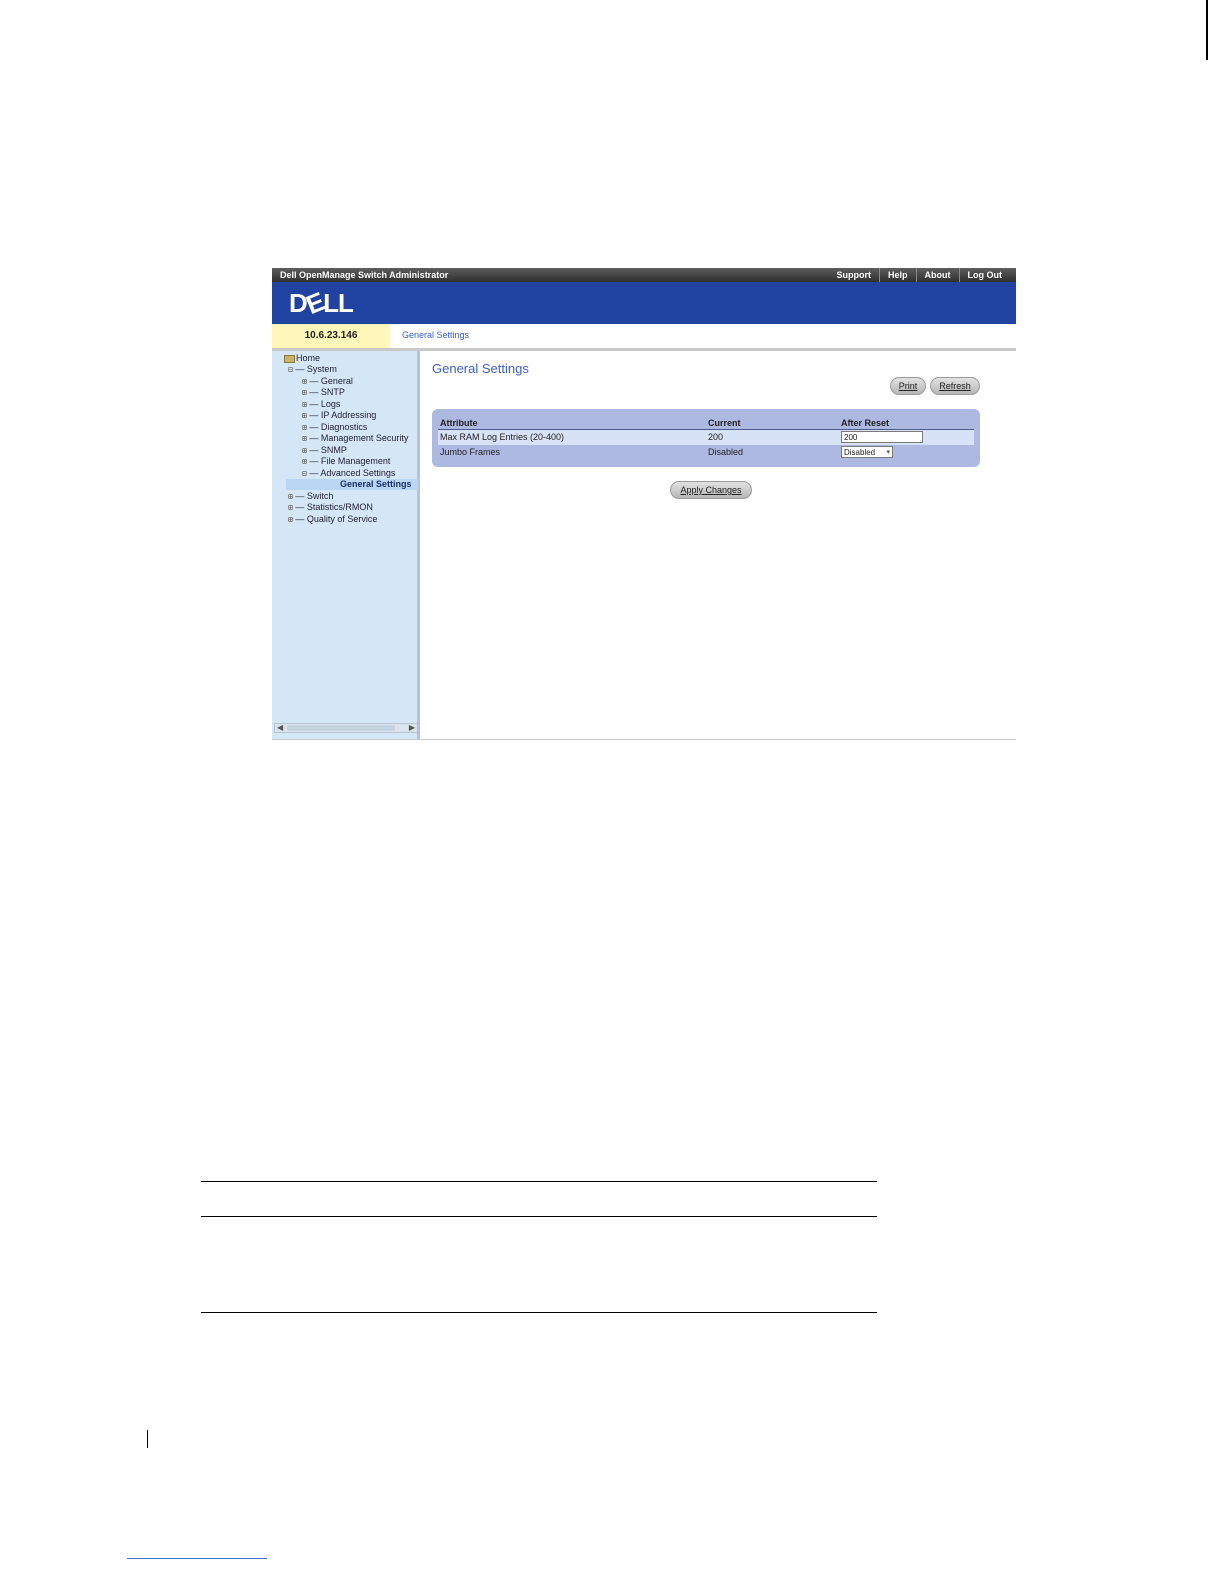  Describe the element at coordinates (711, 490) in the screenshot. I see `apply-changes-button: Apply Changes` at that location.